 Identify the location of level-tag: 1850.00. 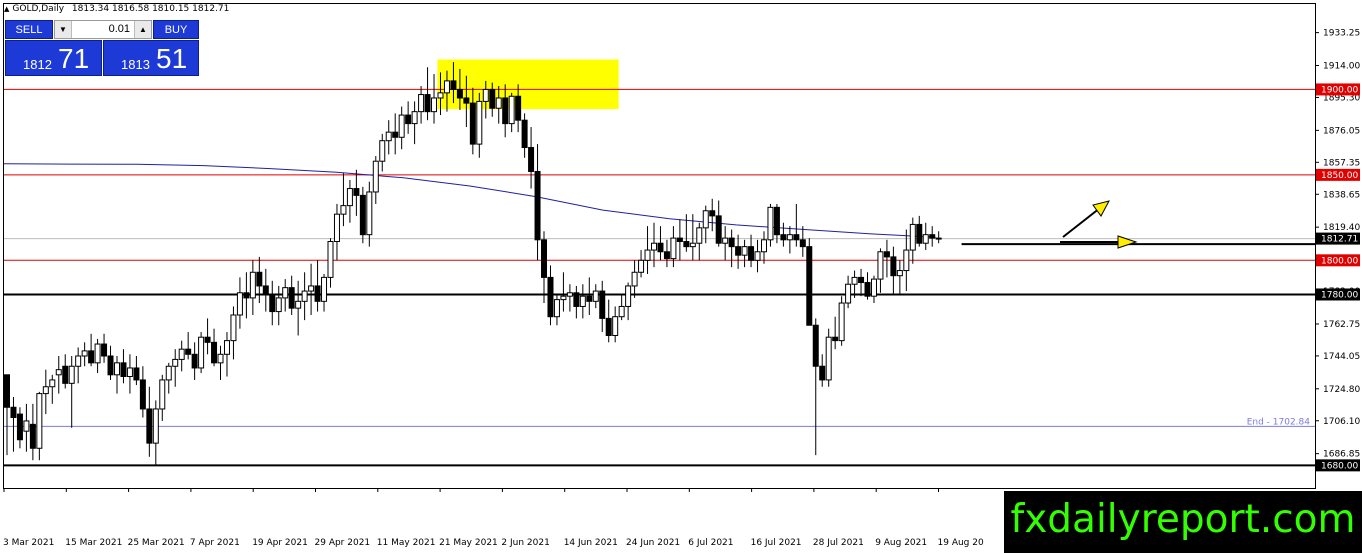
(1339, 176).